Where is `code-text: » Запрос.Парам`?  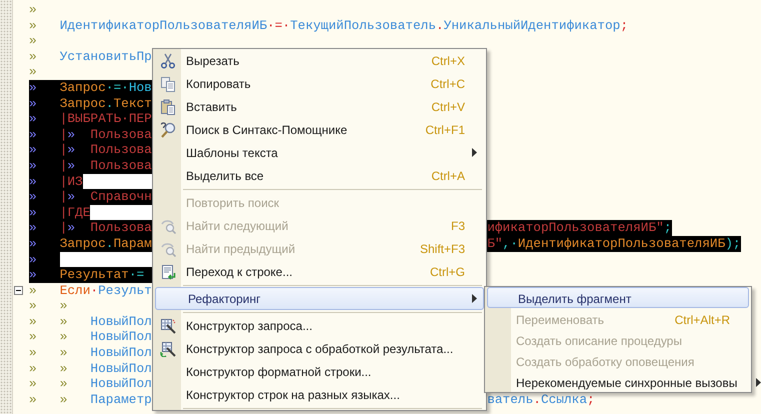
code-text: » Запрос.Парам is located at coordinates (90, 244).